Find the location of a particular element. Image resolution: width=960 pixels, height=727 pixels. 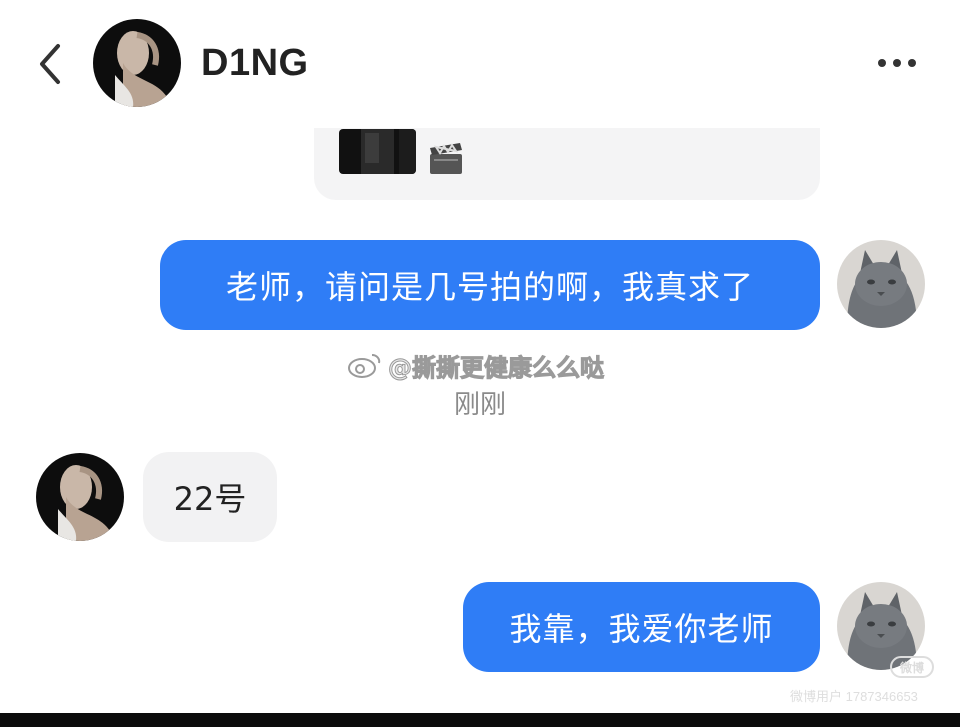

clapperboard-icon is located at coordinates (446, 158).